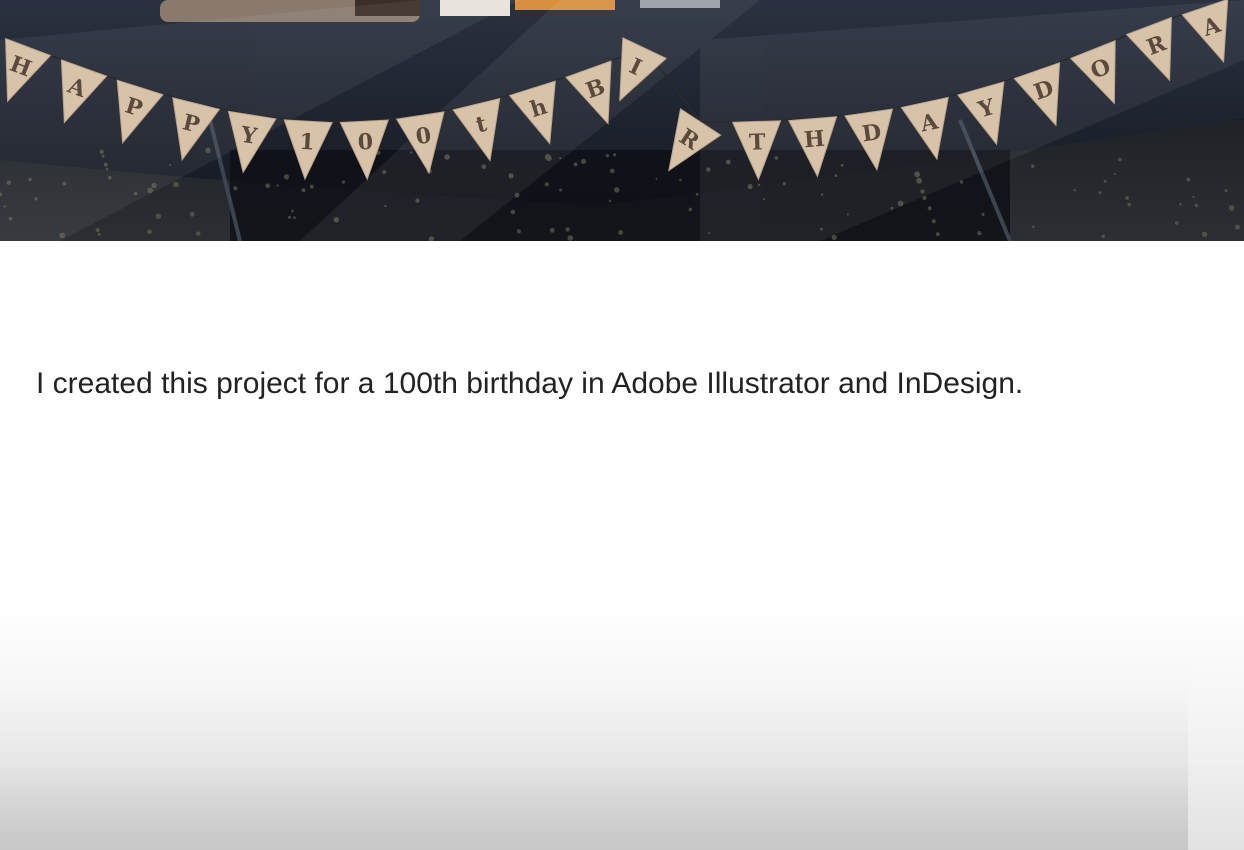  What do you see at coordinates (1216, 725) in the screenshot?
I see `bottom-right-edge` at bounding box center [1216, 725].